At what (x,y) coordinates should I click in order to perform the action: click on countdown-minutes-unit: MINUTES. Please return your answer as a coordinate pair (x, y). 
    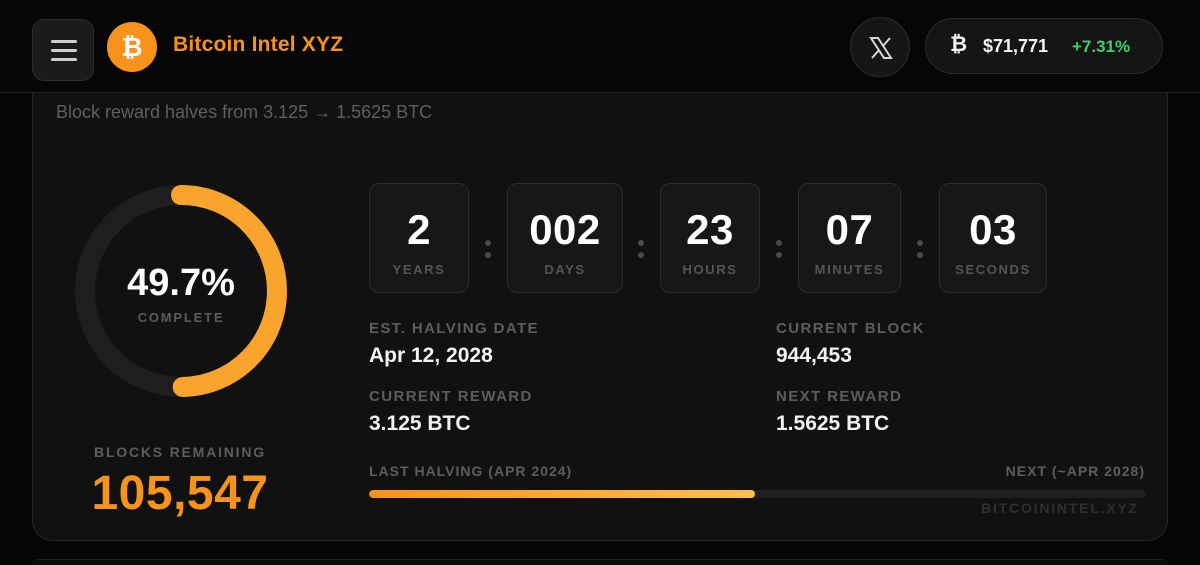
    Looking at the image, I should click on (849, 269).